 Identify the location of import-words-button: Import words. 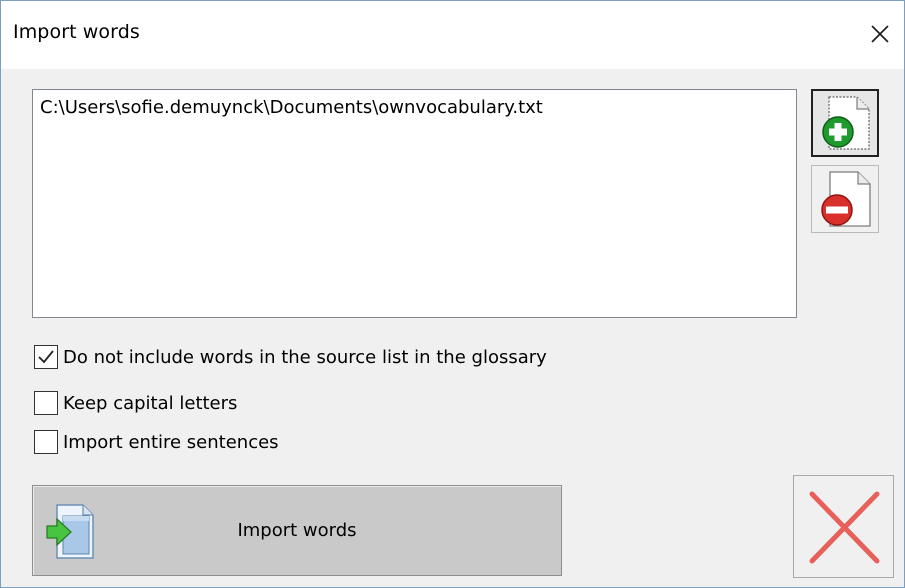
(297, 530).